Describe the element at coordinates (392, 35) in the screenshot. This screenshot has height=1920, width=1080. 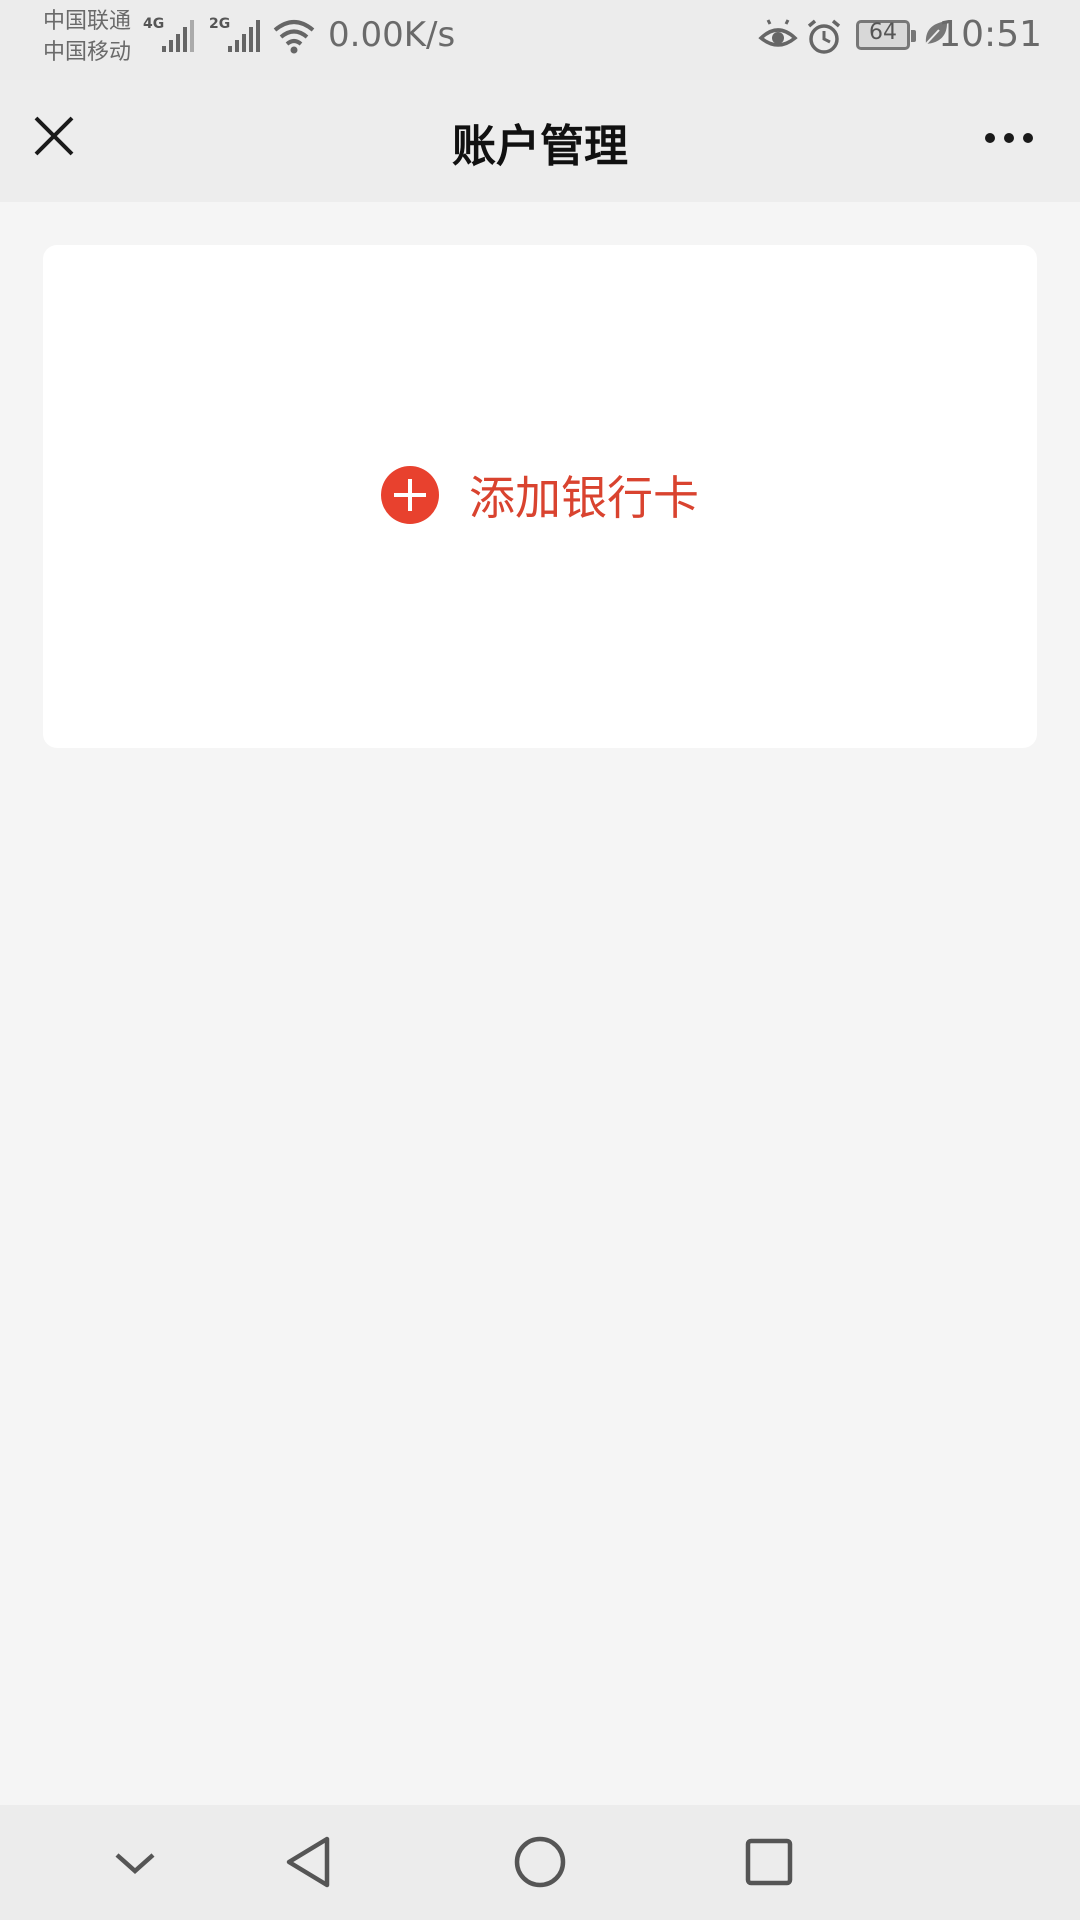
I see `net-speed: 0.00K/s` at that location.